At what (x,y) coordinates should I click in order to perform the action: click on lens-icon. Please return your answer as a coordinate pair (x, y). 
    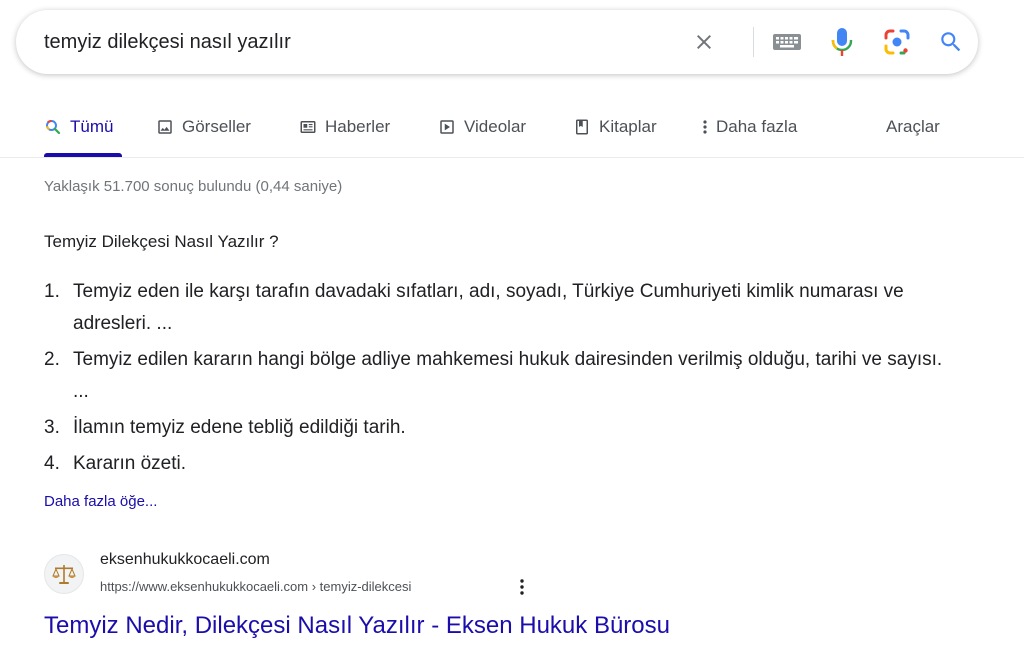
    Looking at the image, I should click on (897, 42).